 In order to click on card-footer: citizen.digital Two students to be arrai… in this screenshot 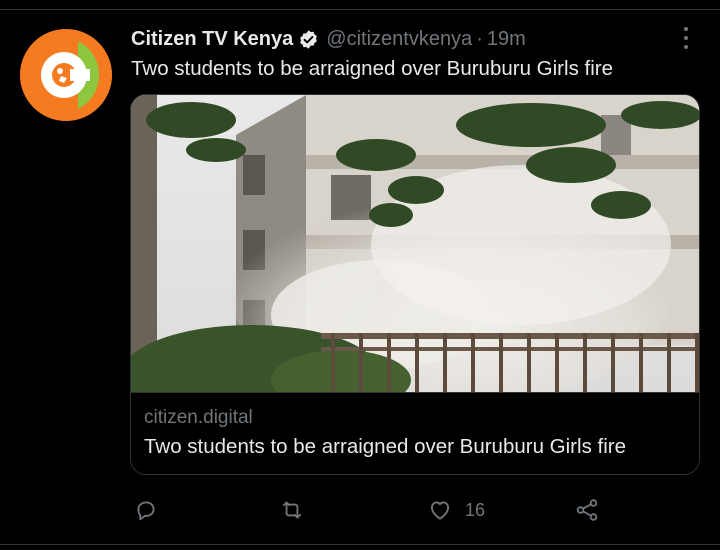, I will do `click(415, 433)`.